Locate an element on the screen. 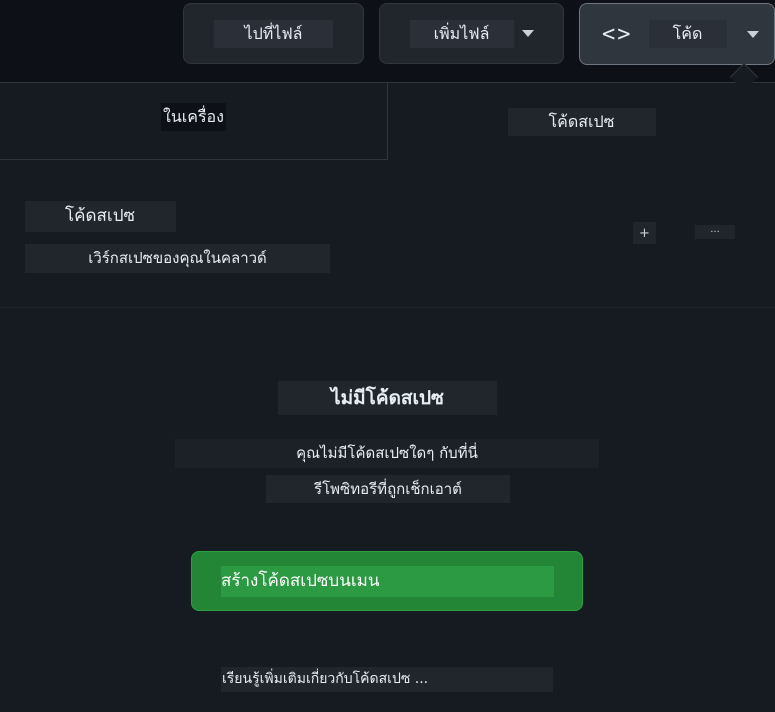 This screenshot has height=712, width=775. clone-tabs: ในเครื่อง โค้ดสเปซ is located at coordinates (387, 121).